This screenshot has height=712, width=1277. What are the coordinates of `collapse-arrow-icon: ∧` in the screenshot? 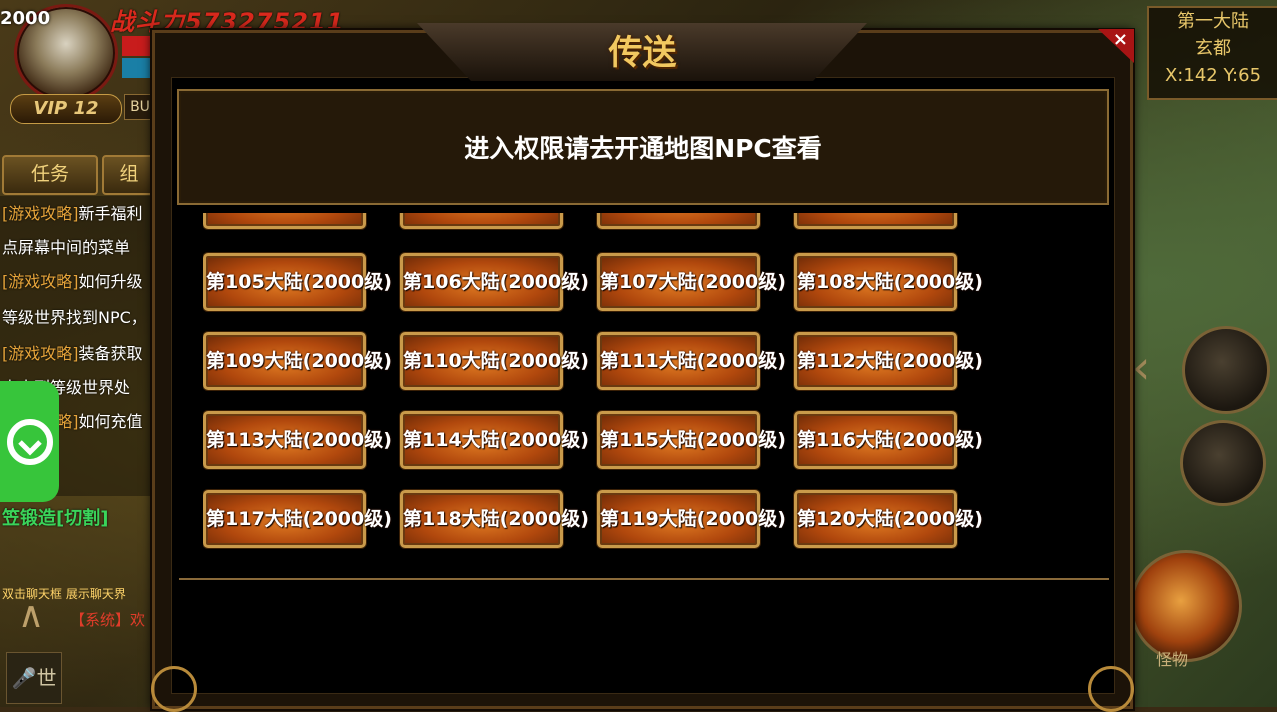 It's located at (31, 616).